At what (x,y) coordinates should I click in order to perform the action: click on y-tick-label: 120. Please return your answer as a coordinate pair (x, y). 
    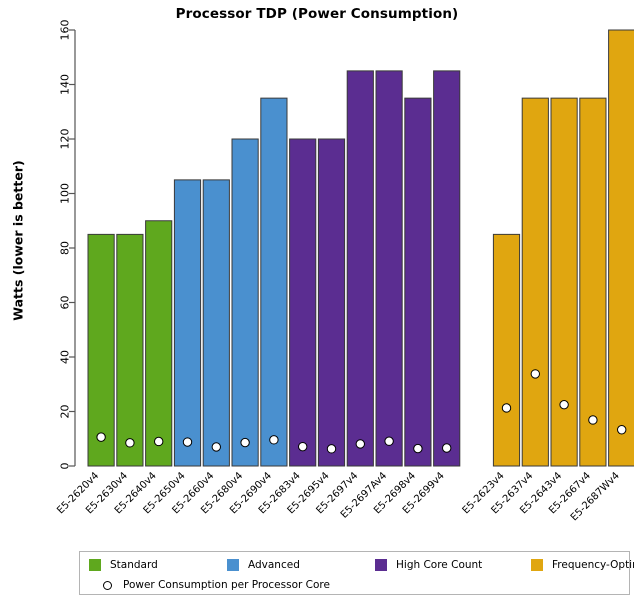
    Looking at the image, I should click on (65, 139).